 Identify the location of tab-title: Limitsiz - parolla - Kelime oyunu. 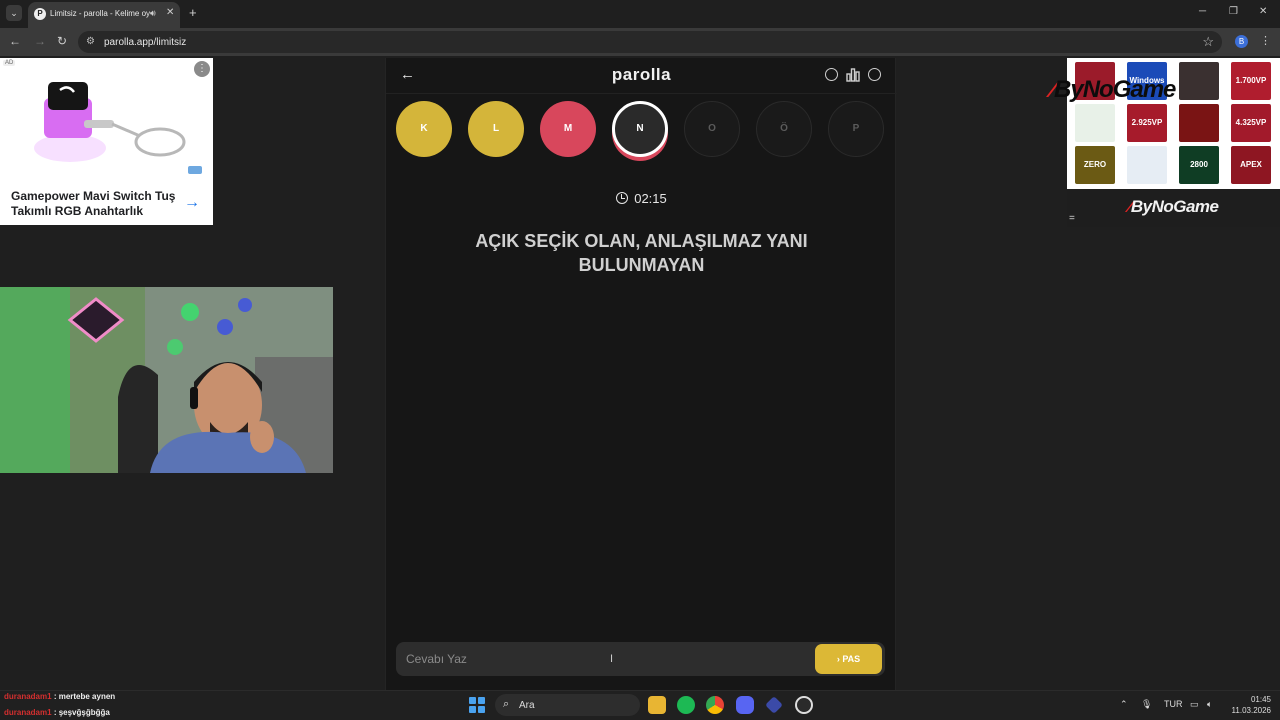
(100, 13).